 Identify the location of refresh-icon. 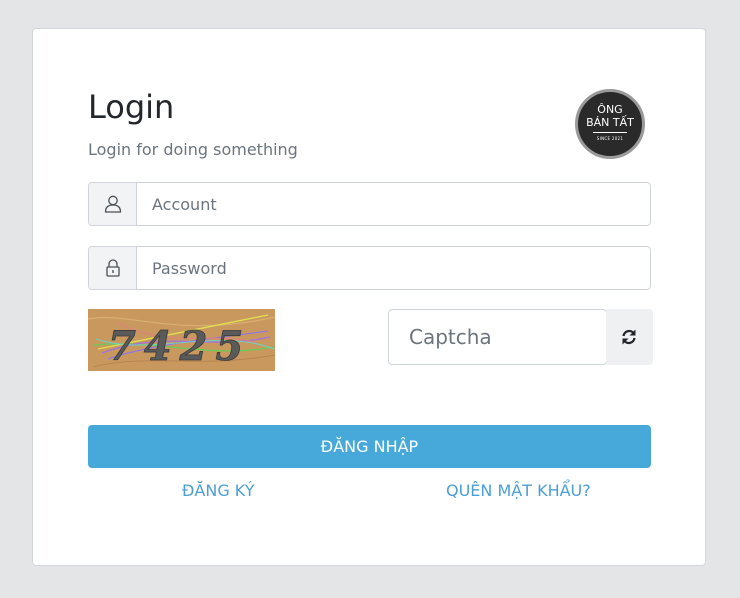
(629, 339).